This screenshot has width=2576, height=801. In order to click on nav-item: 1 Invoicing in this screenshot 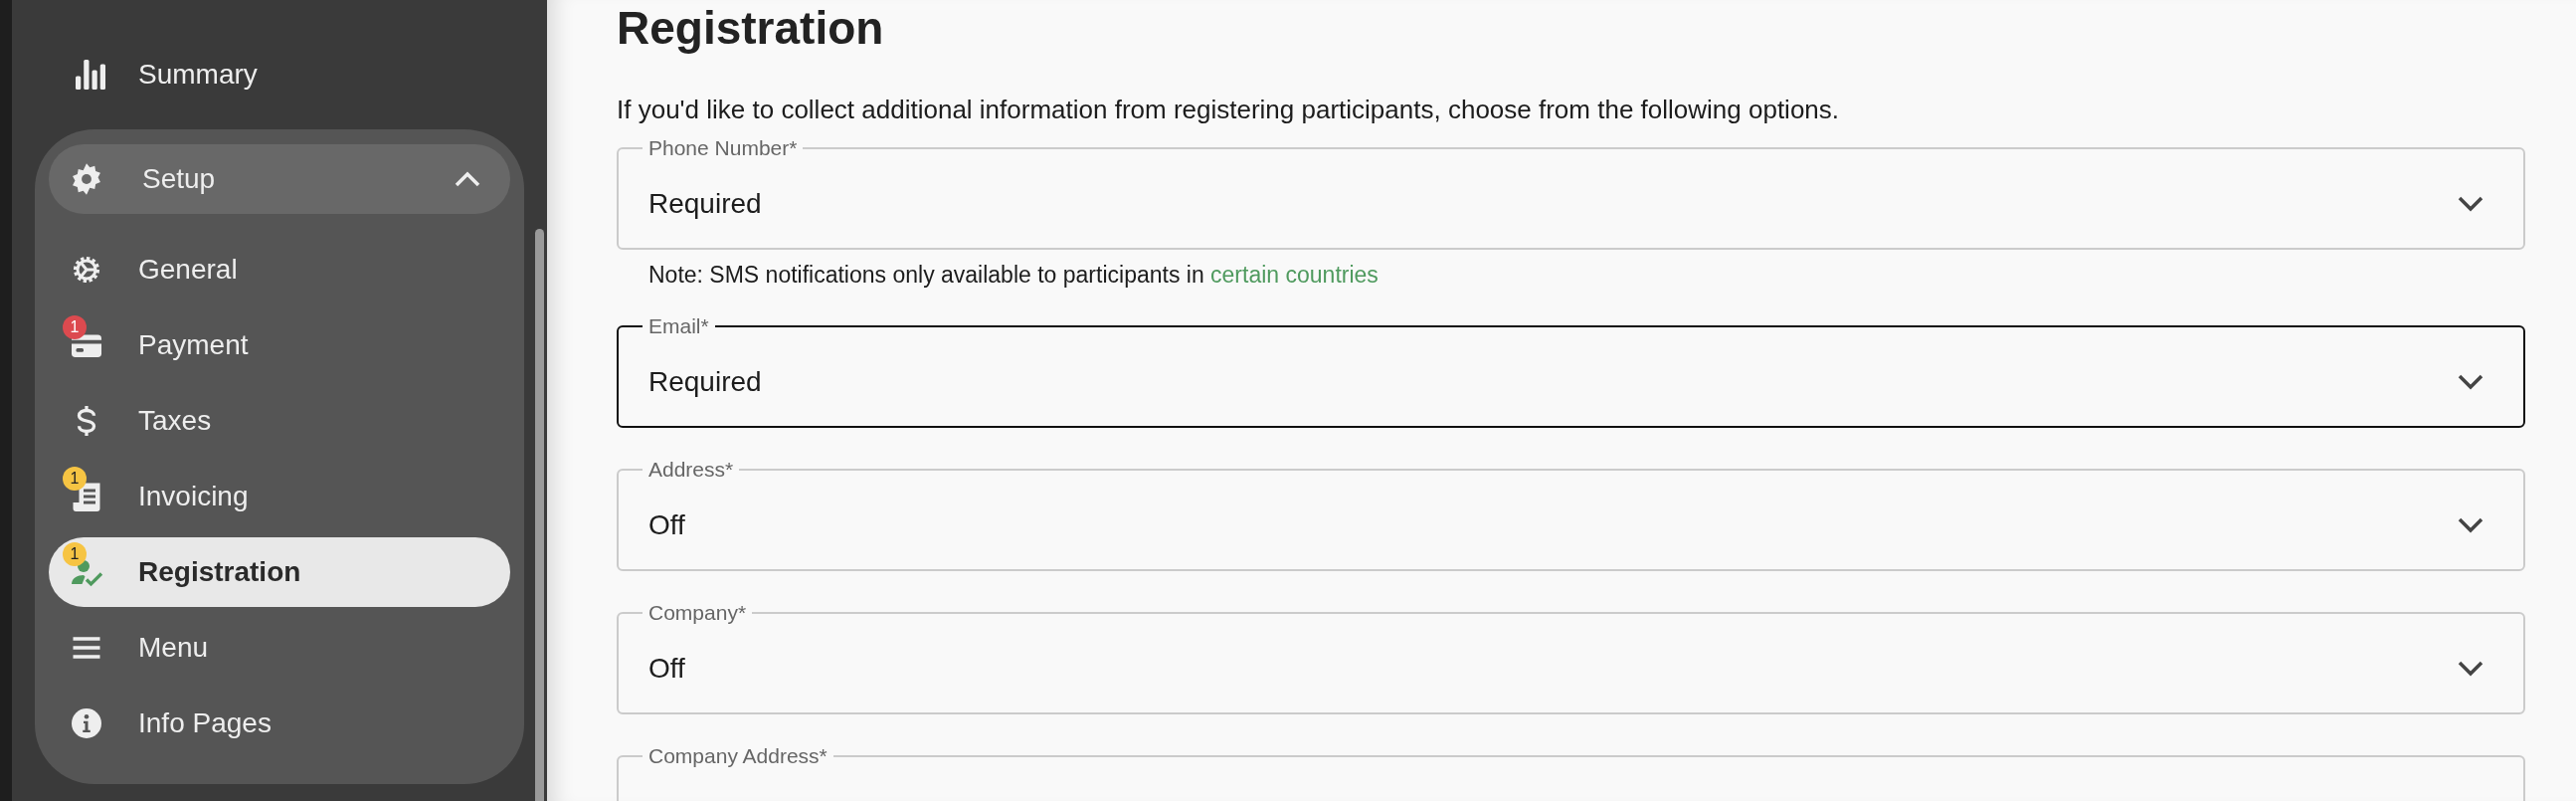, I will do `click(279, 497)`.